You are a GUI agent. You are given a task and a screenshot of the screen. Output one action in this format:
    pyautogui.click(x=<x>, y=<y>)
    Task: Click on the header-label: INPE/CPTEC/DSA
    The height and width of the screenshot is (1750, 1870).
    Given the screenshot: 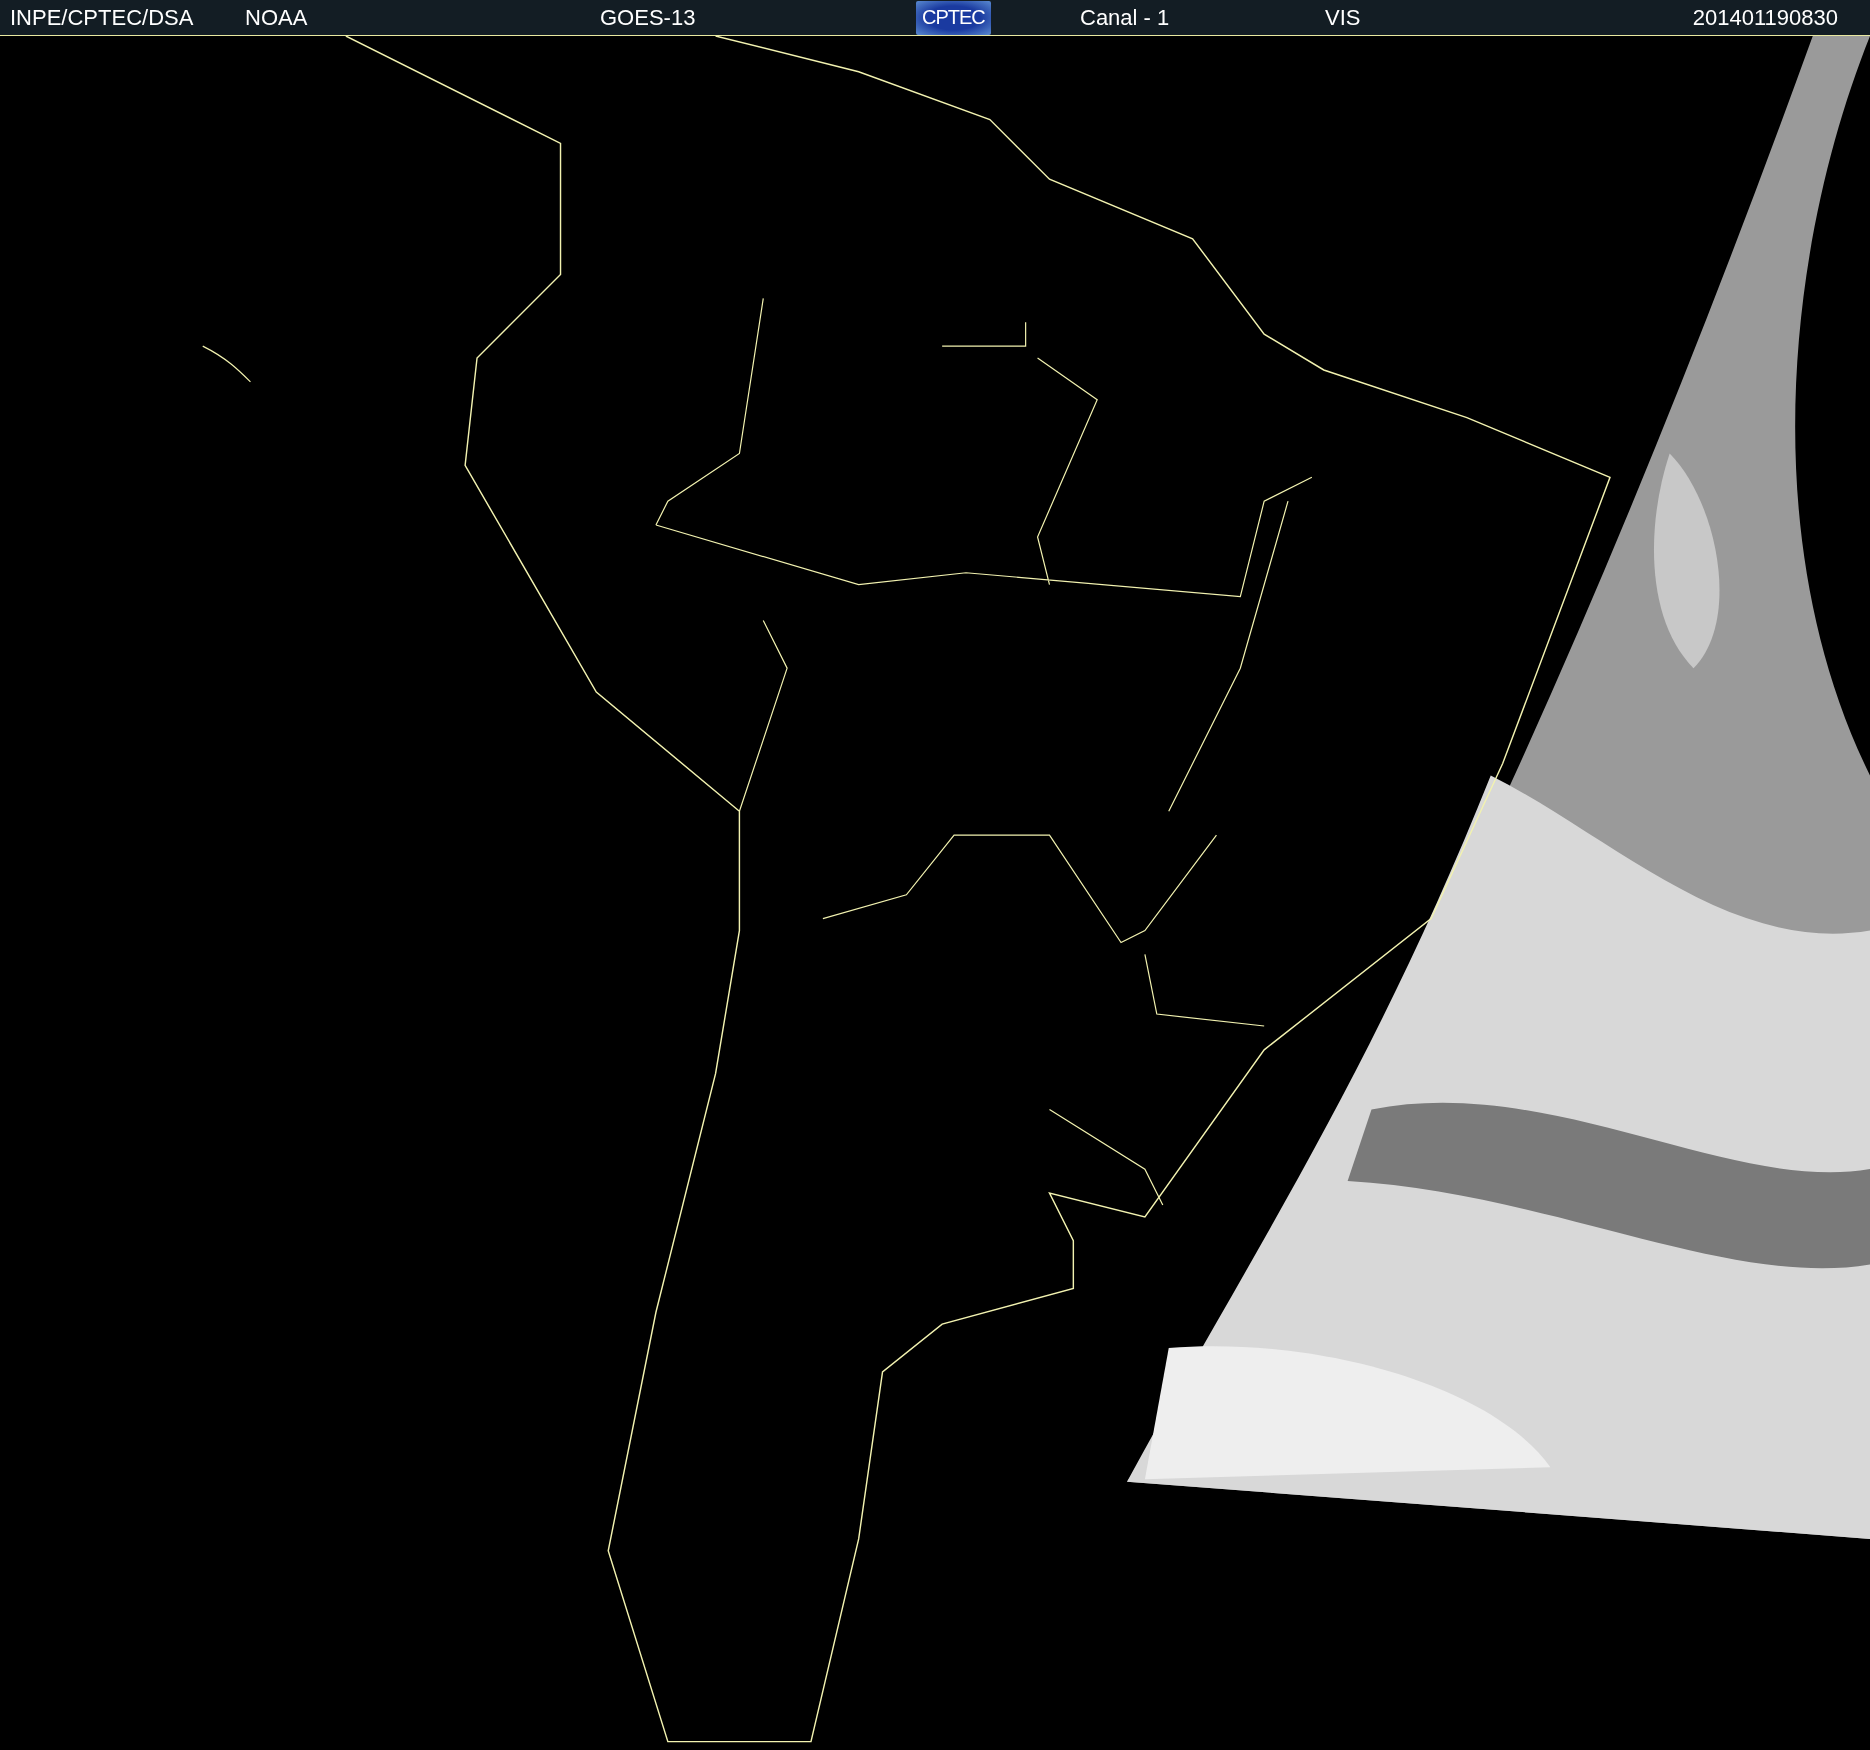 What is the action you would take?
    pyautogui.click(x=102, y=17)
    